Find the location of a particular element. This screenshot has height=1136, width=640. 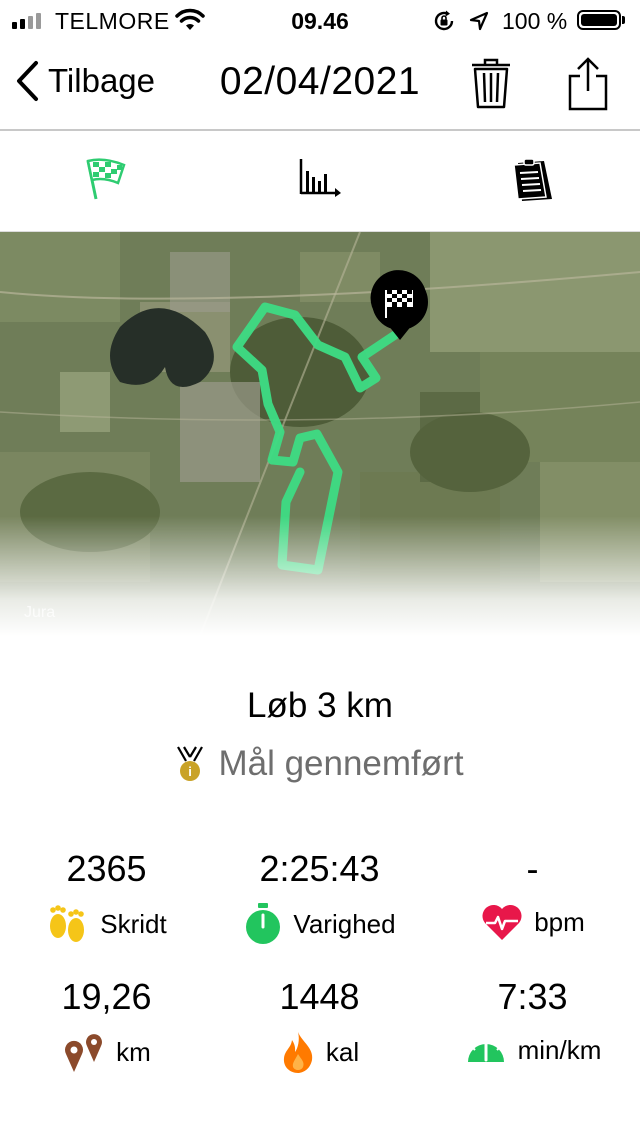

svg-text: i is located at coordinates (191, 771).